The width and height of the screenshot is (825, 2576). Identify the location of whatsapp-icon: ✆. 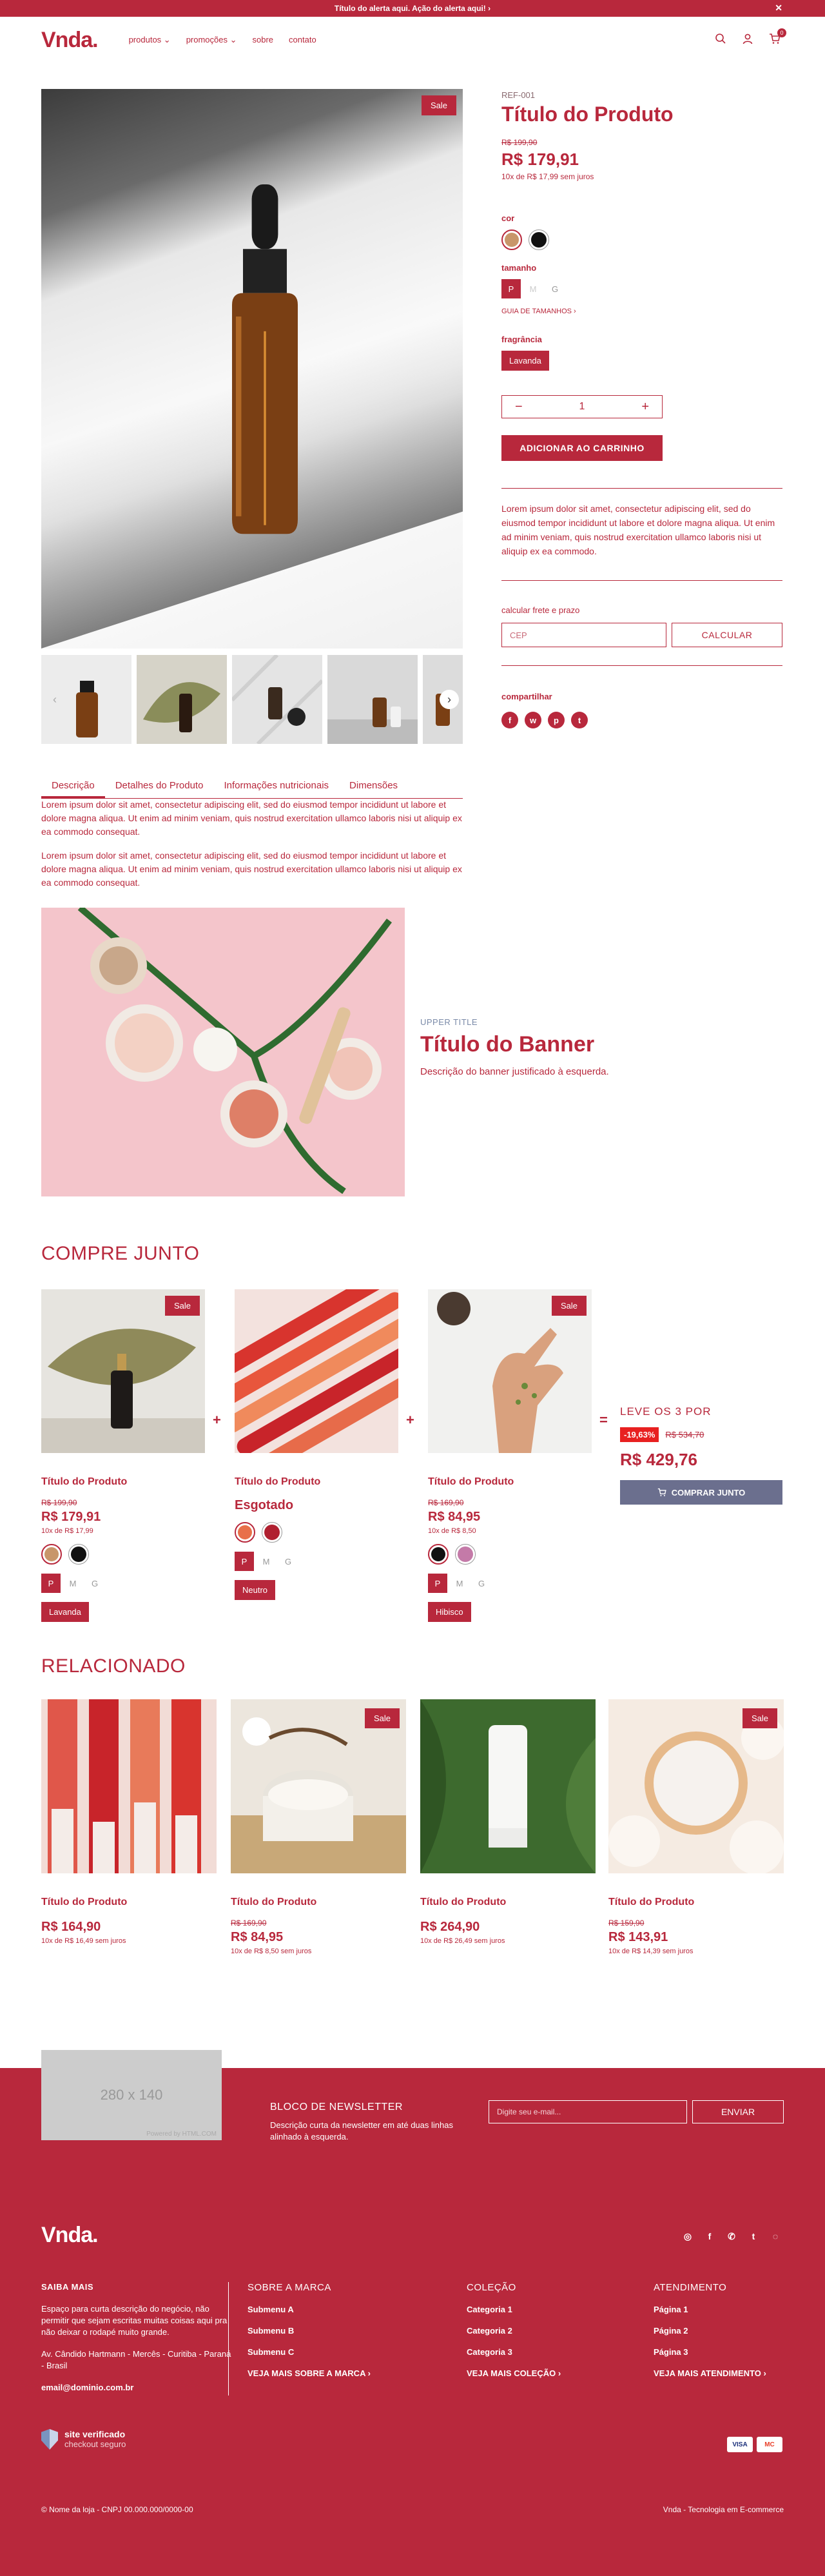
(731, 2236).